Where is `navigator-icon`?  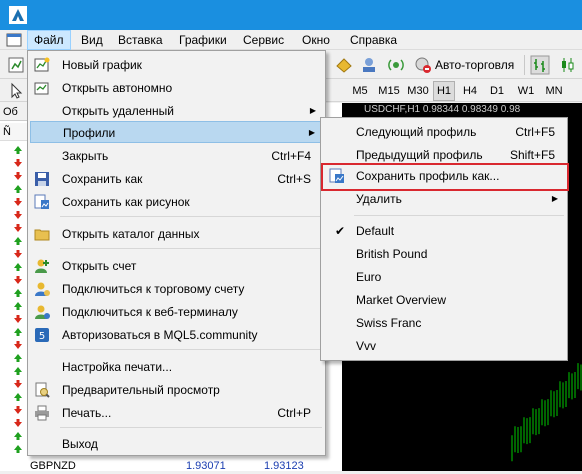 navigator-icon is located at coordinates (369, 65).